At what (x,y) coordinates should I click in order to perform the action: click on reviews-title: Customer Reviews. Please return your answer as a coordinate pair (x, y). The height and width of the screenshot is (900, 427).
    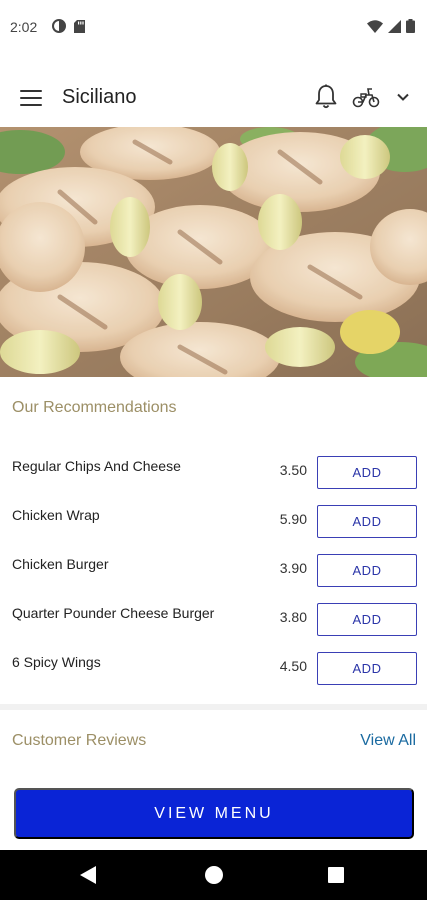
    Looking at the image, I should click on (79, 740).